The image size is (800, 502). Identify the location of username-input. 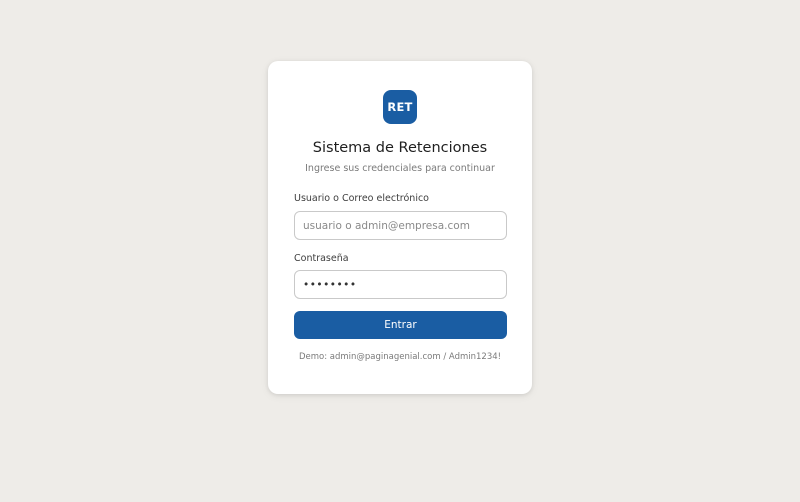
(400, 225).